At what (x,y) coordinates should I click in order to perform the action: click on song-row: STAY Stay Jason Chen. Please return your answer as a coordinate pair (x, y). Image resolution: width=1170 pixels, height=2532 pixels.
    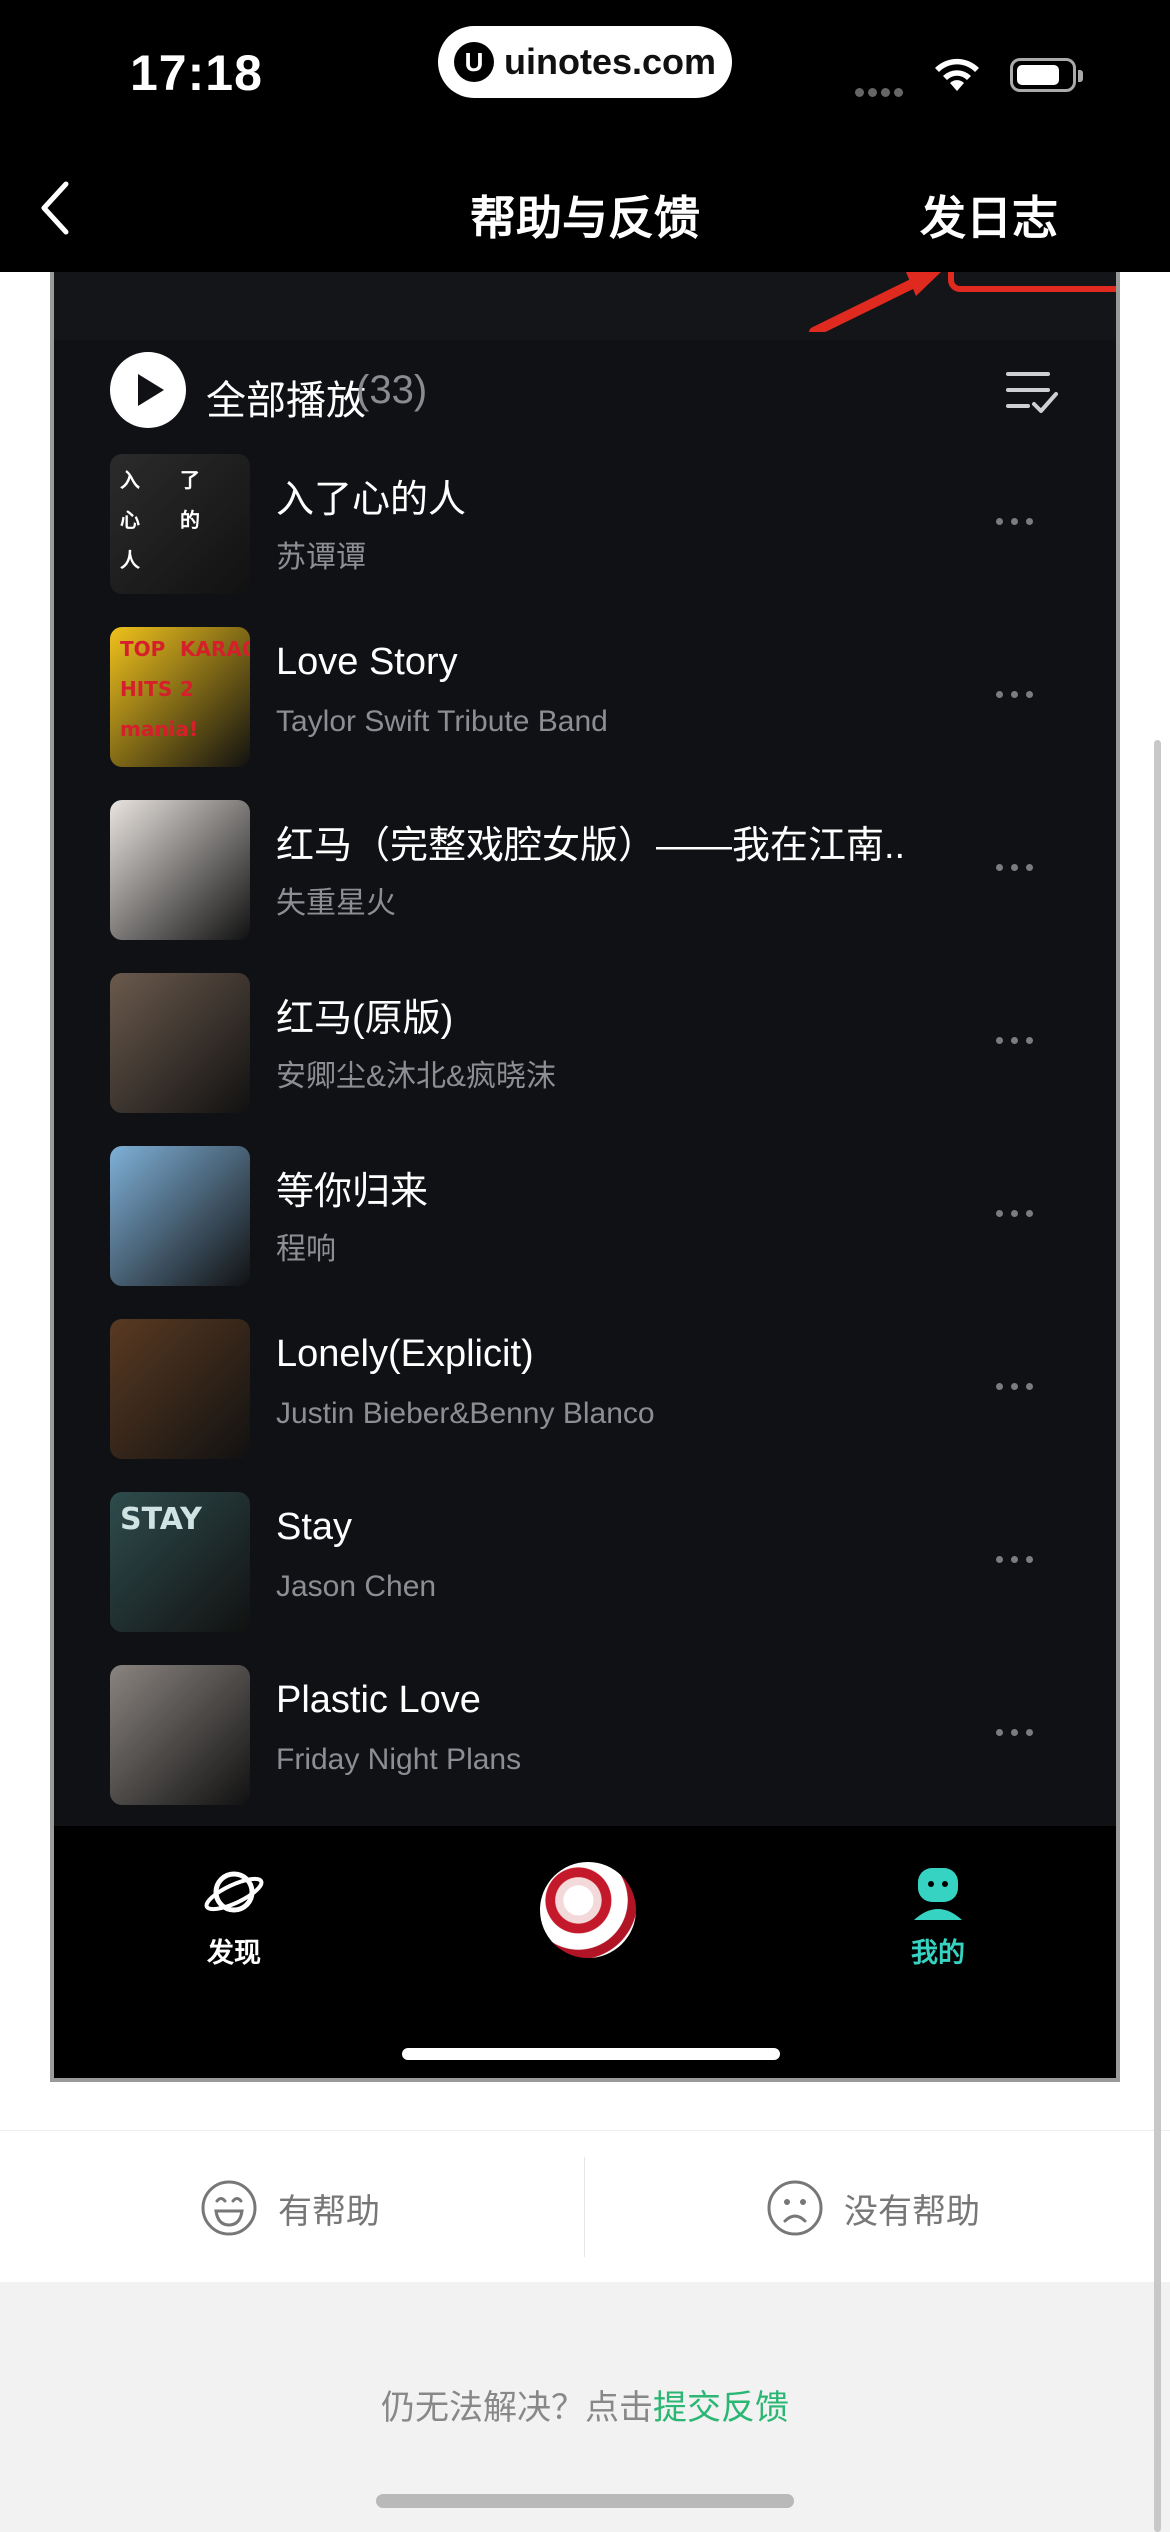
    Looking at the image, I should click on (585, 1564).